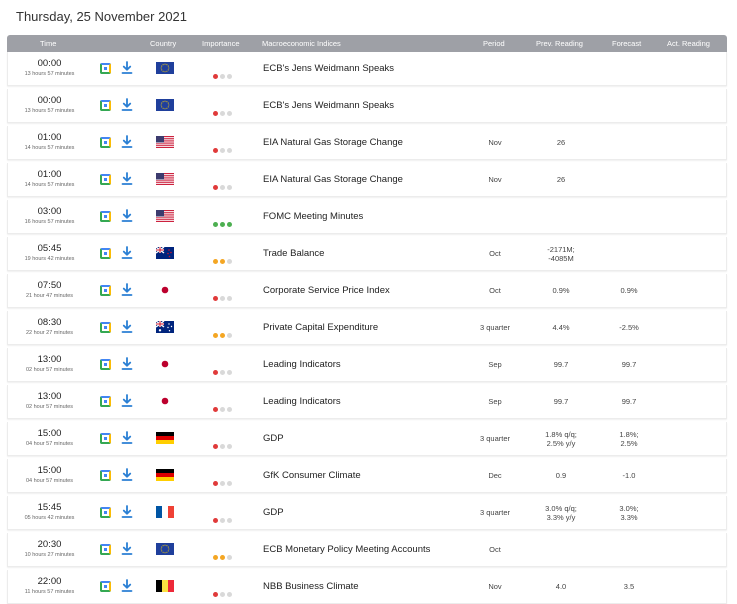 This screenshot has width=737, height=604. Describe the element at coordinates (688, 43) in the screenshot. I see `col-actual: Act. Reading` at that location.